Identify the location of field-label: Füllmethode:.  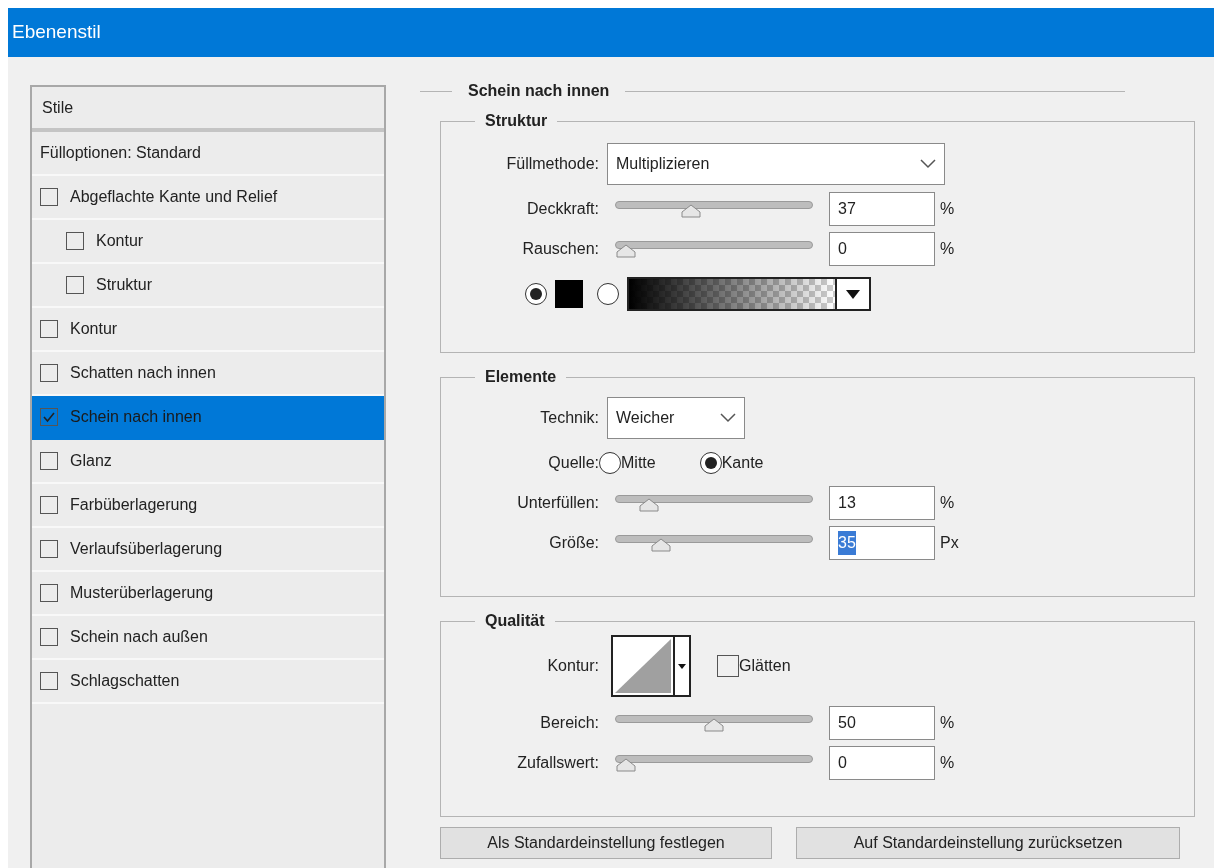
(552, 164).